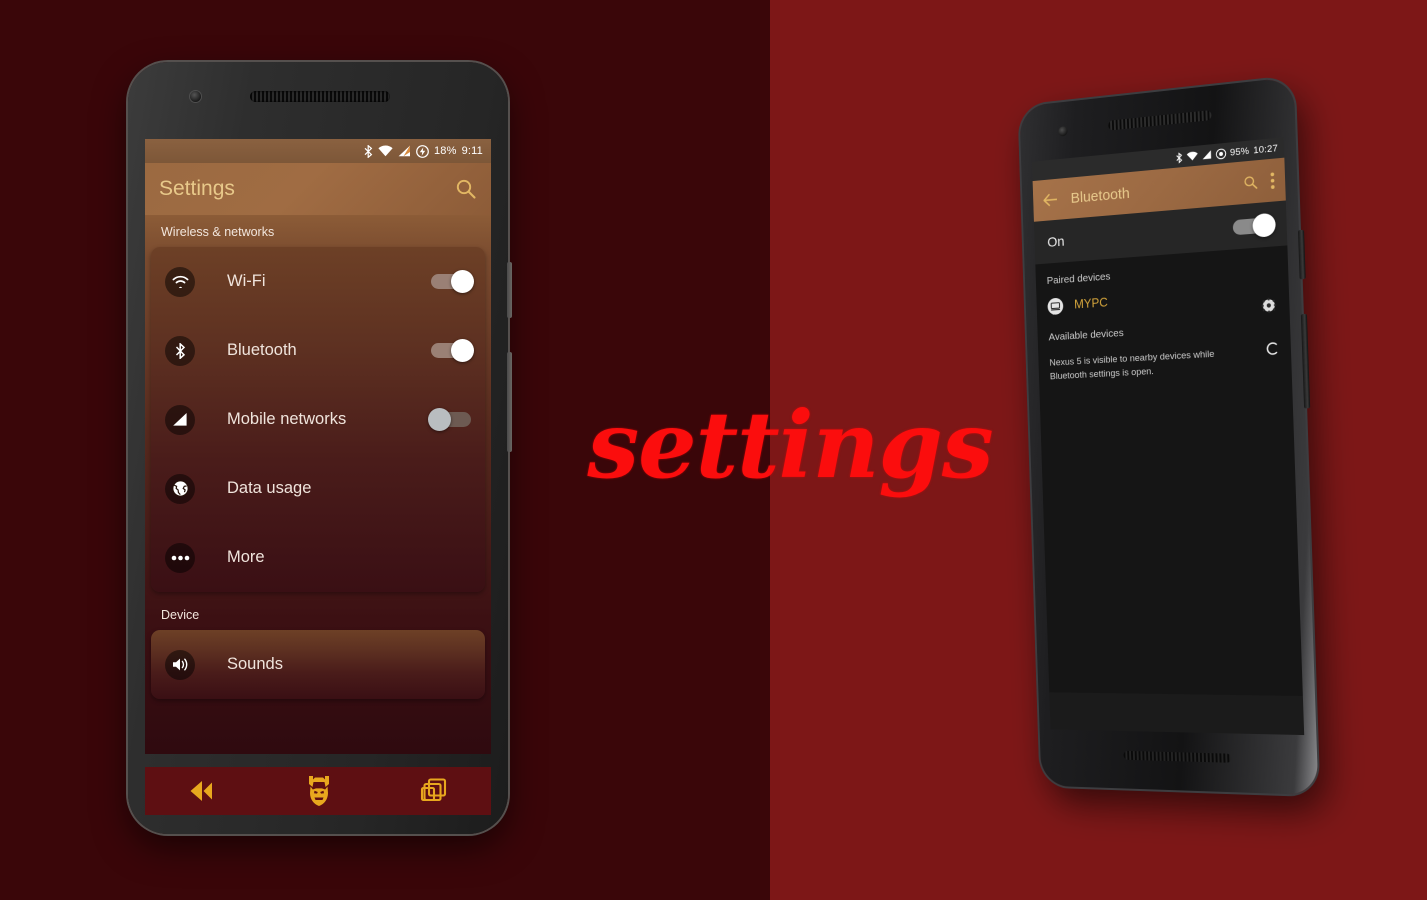  Describe the element at coordinates (269, 488) in the screenshot. I see `list-item-label: Data usage` at that location.